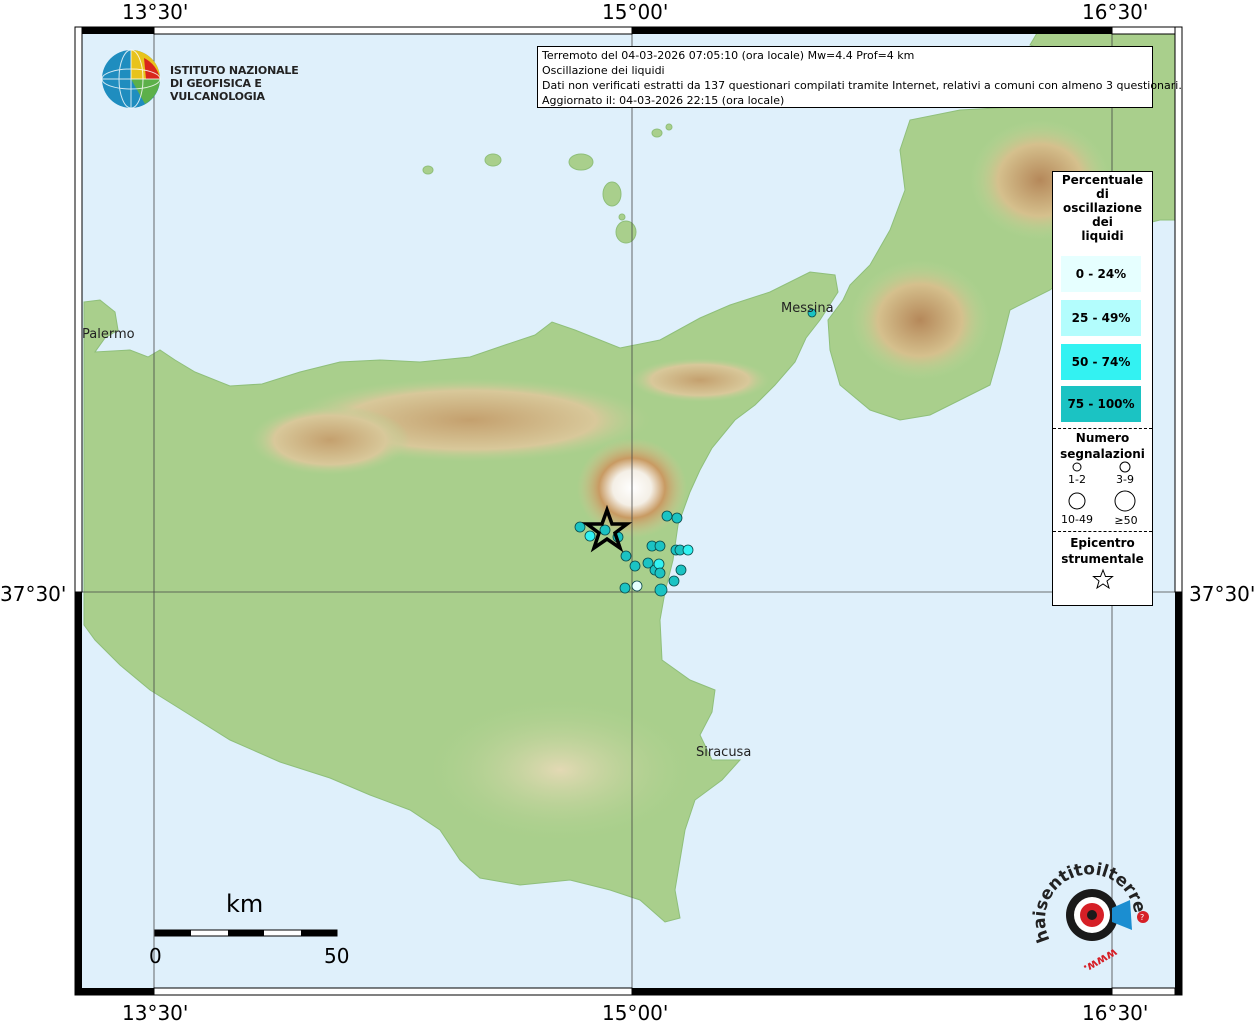  I want to click on star-icon, so click(1103, 579).